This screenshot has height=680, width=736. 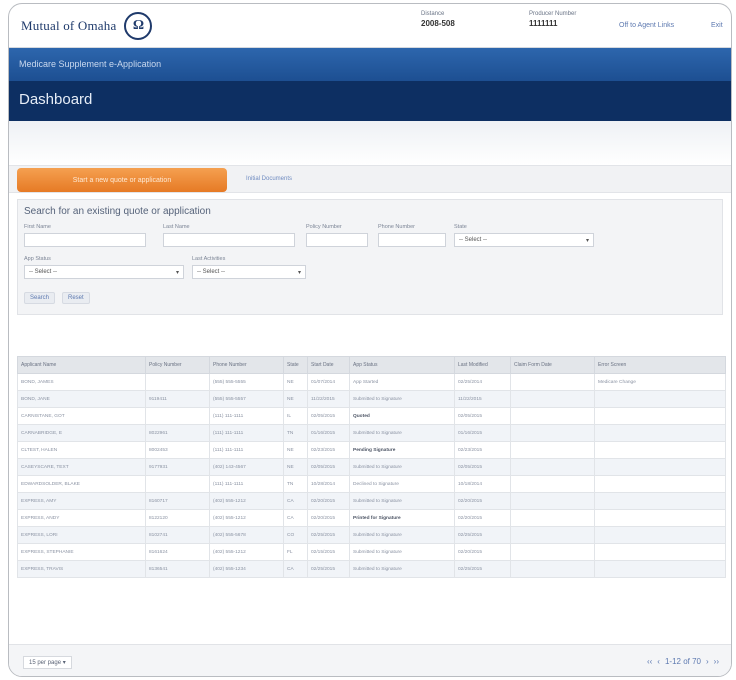 I want to click on per-page-value: 15 per page, so click(x=45, y=663).